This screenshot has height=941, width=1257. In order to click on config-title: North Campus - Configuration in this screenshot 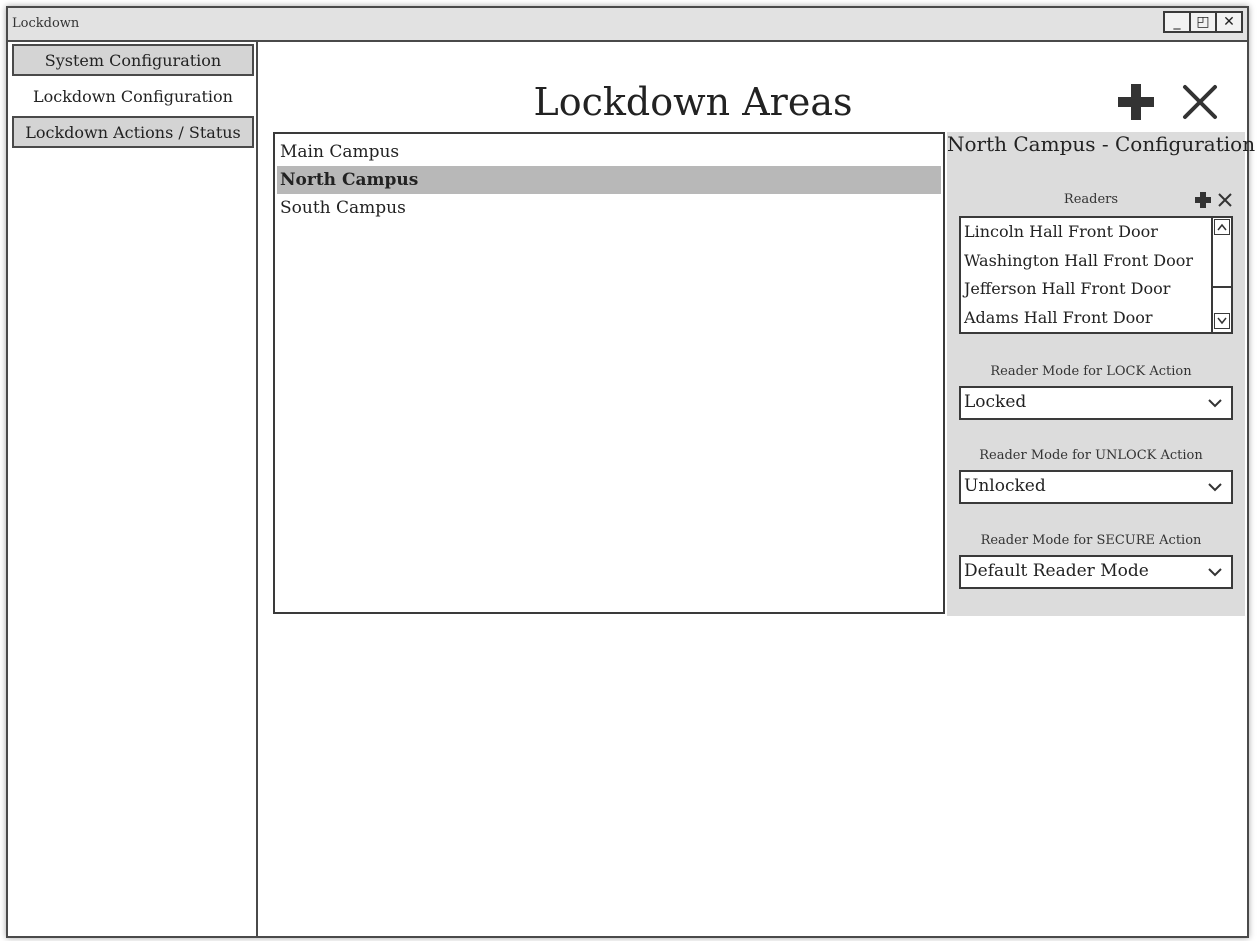, I will do `click(1101, 144)`.